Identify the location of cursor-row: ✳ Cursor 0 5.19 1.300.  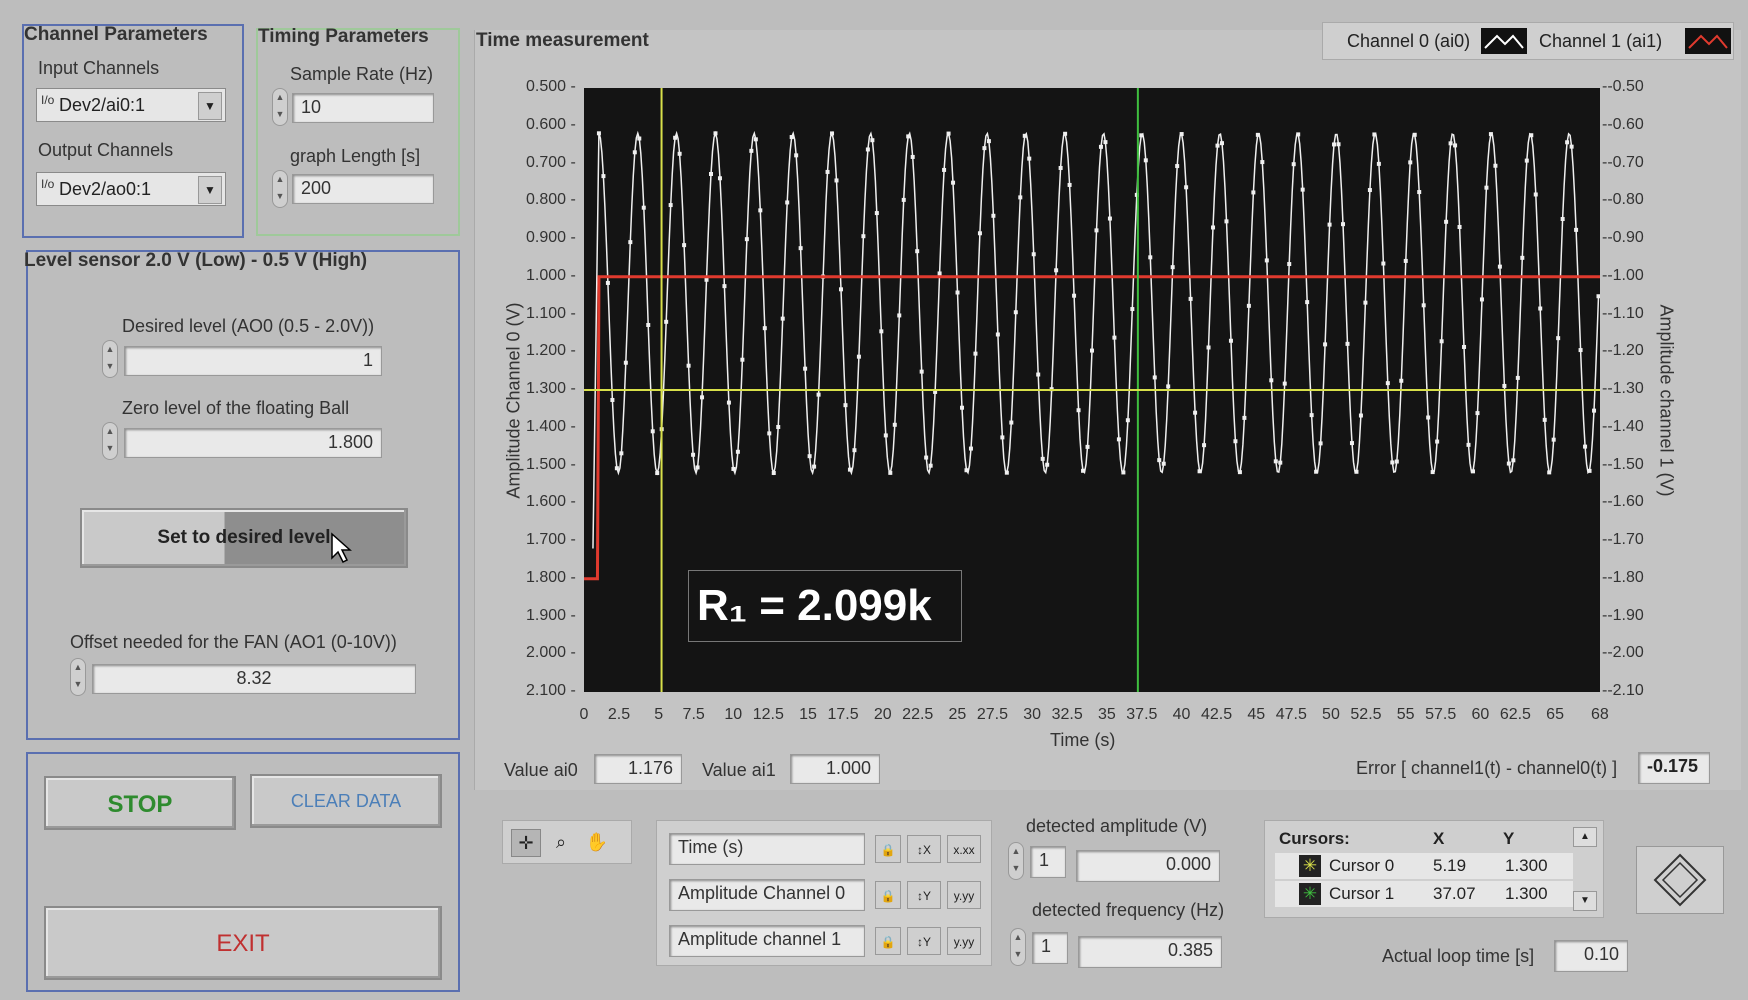
(1424, 866).